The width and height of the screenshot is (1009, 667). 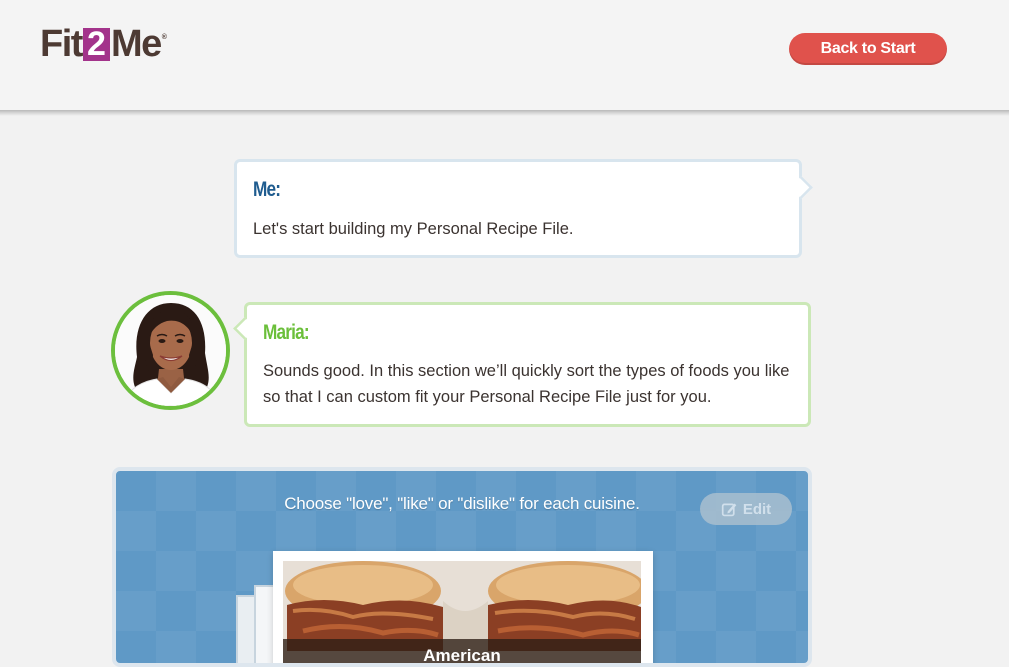 I want to click on me-speaker-label: Me:, so click(x=267, y=189).